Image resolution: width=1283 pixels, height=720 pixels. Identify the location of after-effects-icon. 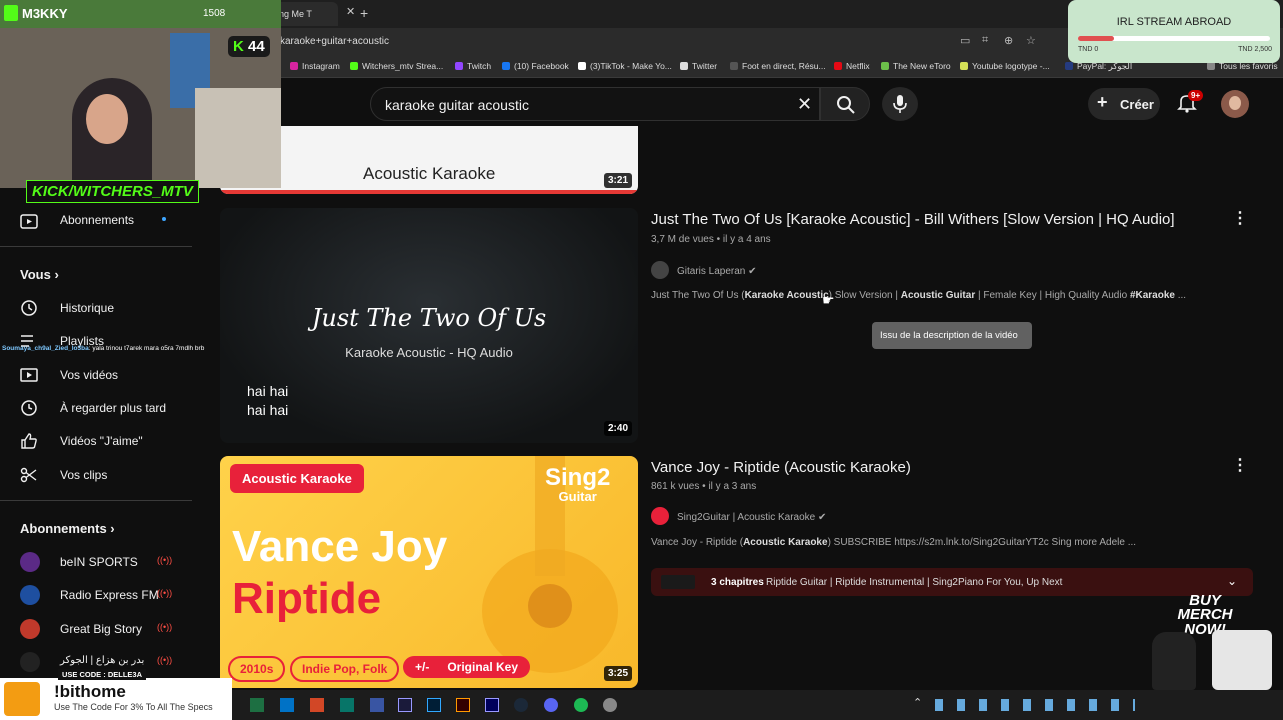
(405, 705).